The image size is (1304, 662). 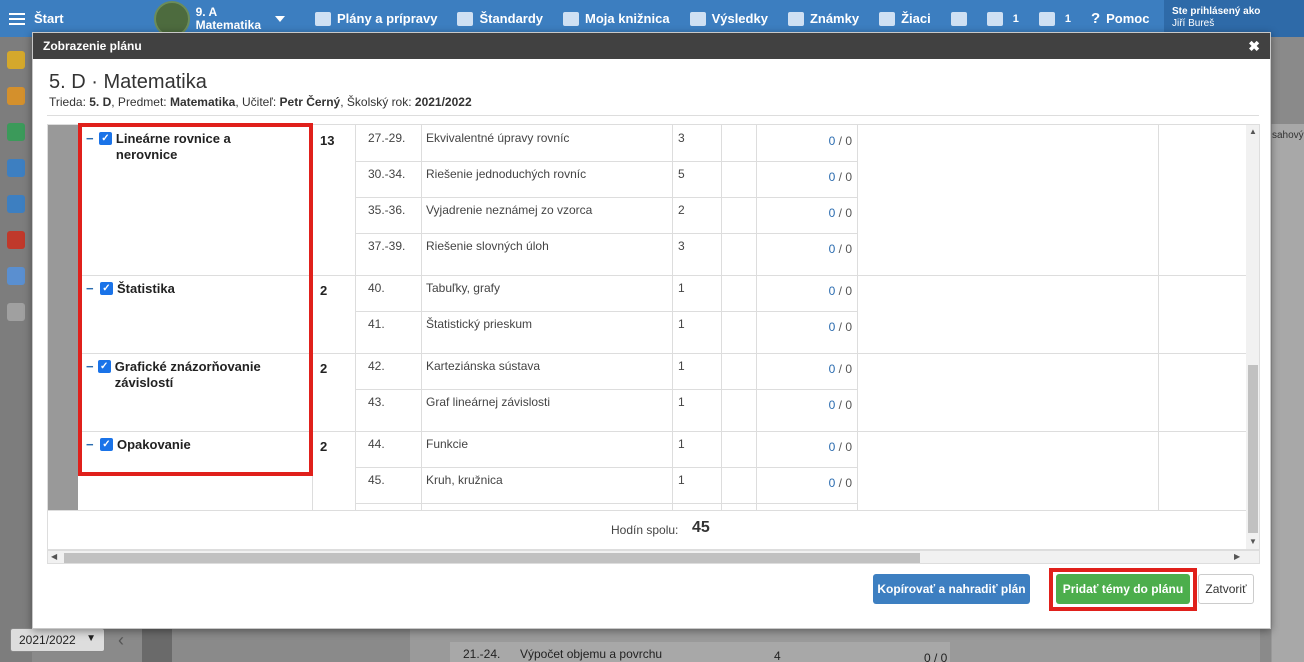 What do you see at coordinates (1193, 23) in the screenshot?
I see `user-name: Jiří Bureš` at bounding box center [1193, 23].